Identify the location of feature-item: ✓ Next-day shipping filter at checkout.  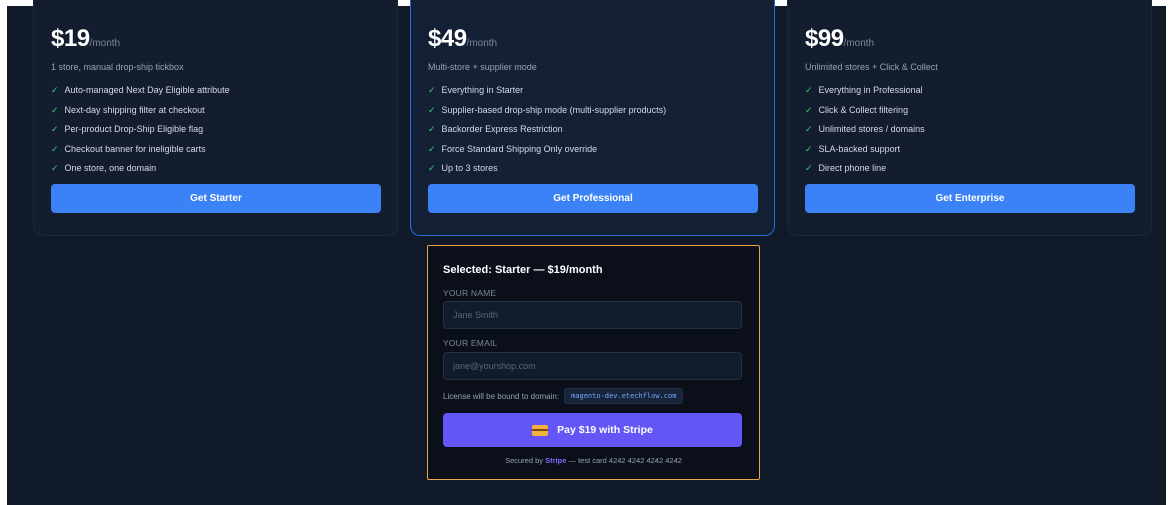
(140, 115).